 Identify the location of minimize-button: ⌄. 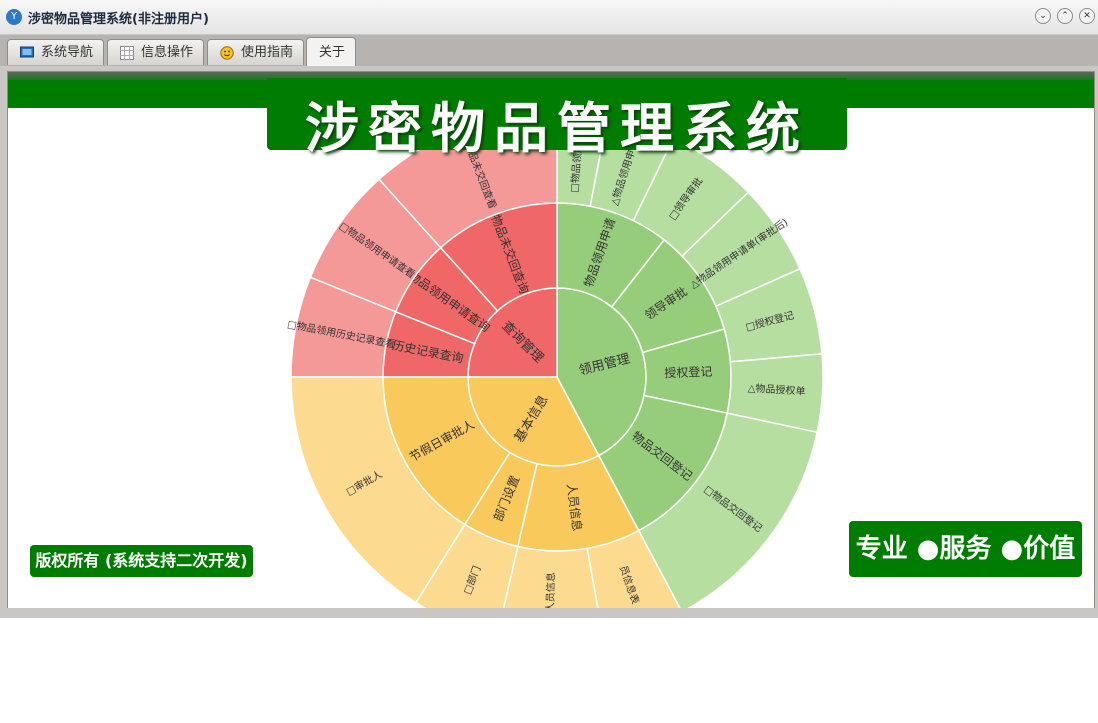
(1043, 16).